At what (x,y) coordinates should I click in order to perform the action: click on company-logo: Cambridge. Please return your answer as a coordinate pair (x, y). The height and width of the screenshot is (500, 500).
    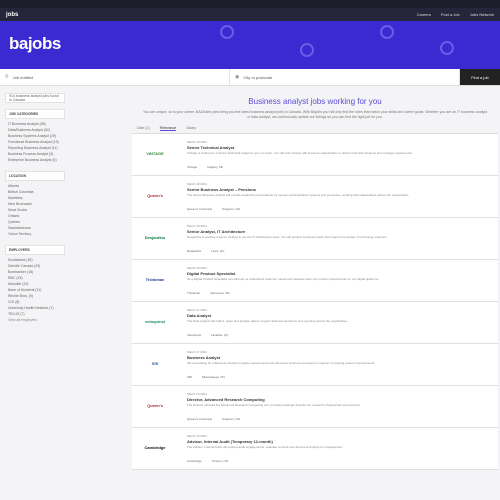
    Looking at the image, I should click on (155, 447).